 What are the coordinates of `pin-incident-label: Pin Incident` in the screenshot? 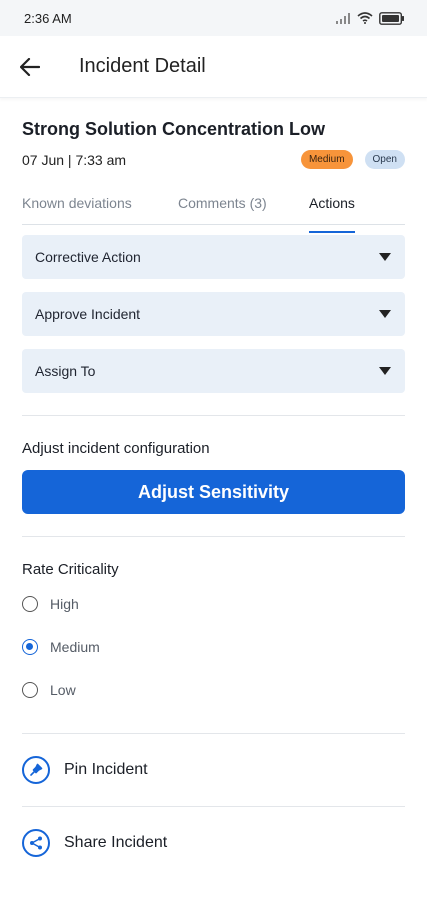 It's located at (106, 769).